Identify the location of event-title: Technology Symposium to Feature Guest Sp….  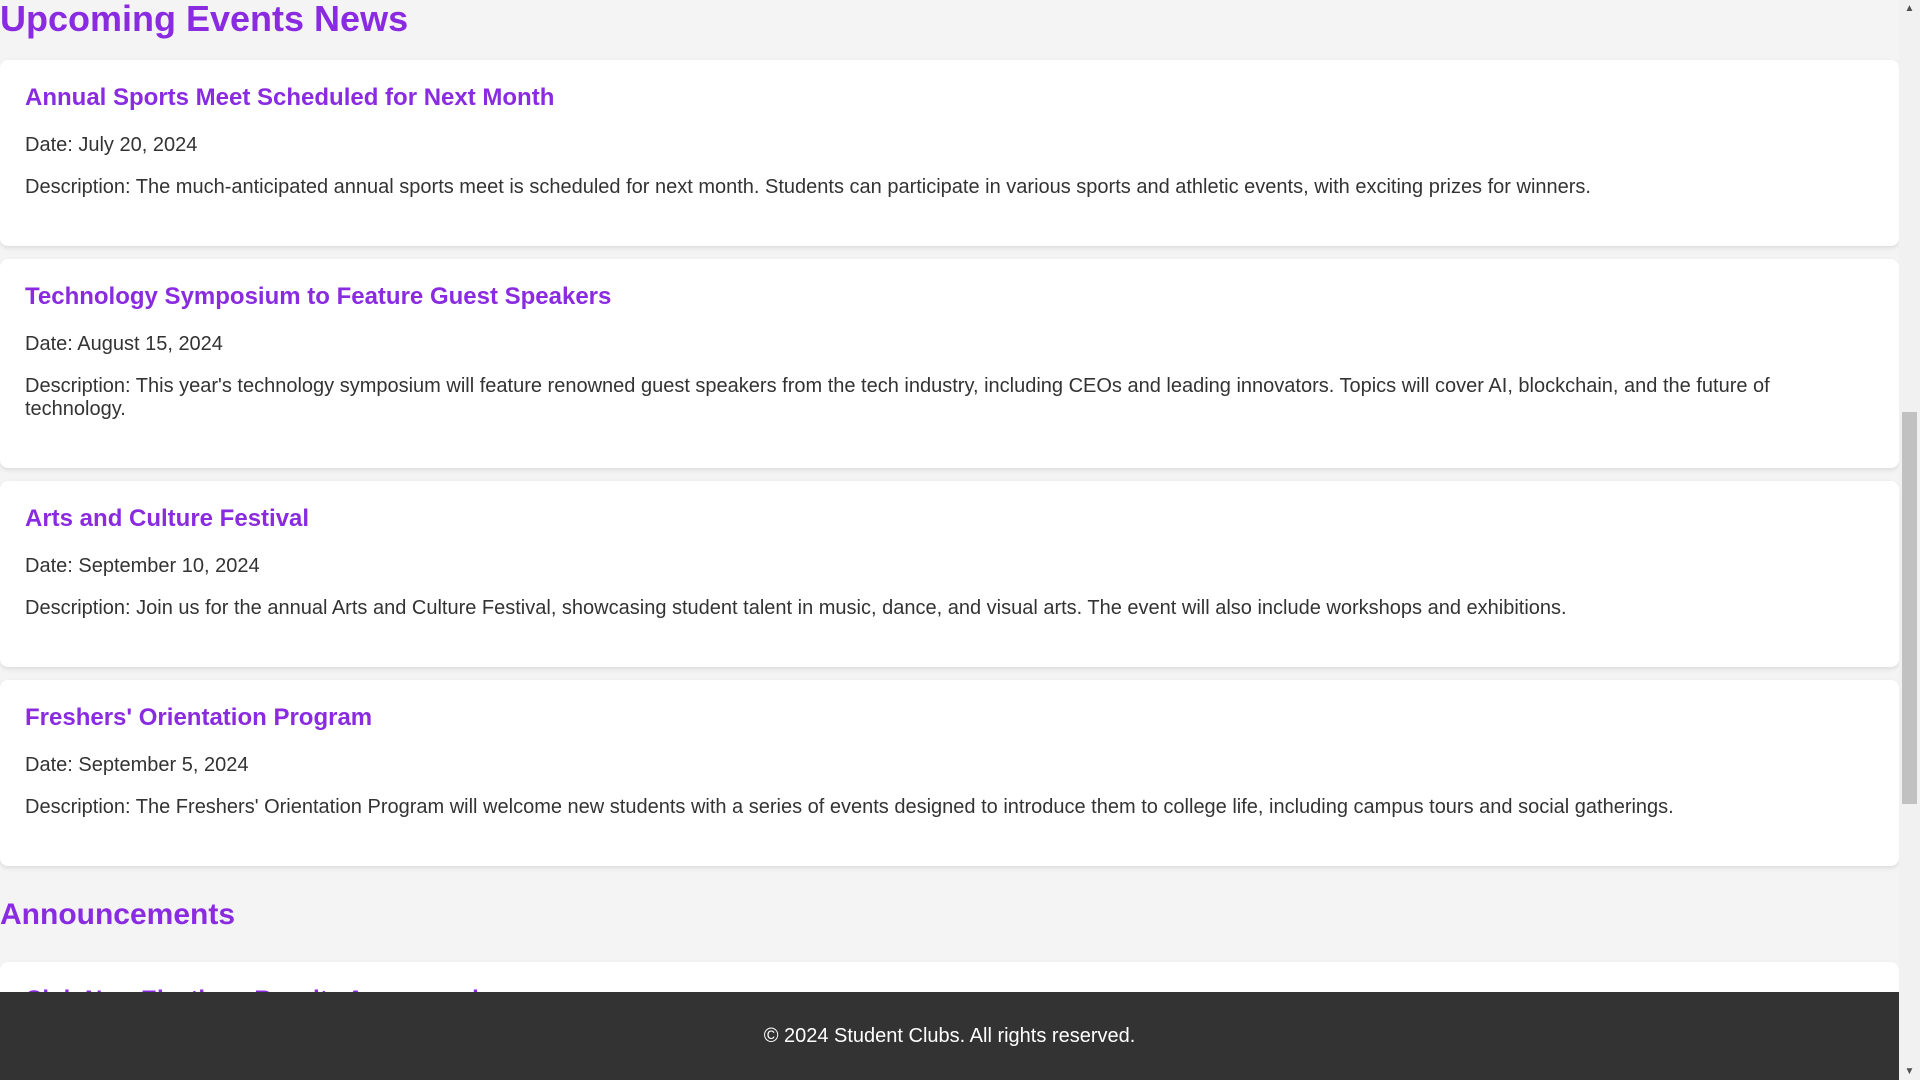
(318, 297).